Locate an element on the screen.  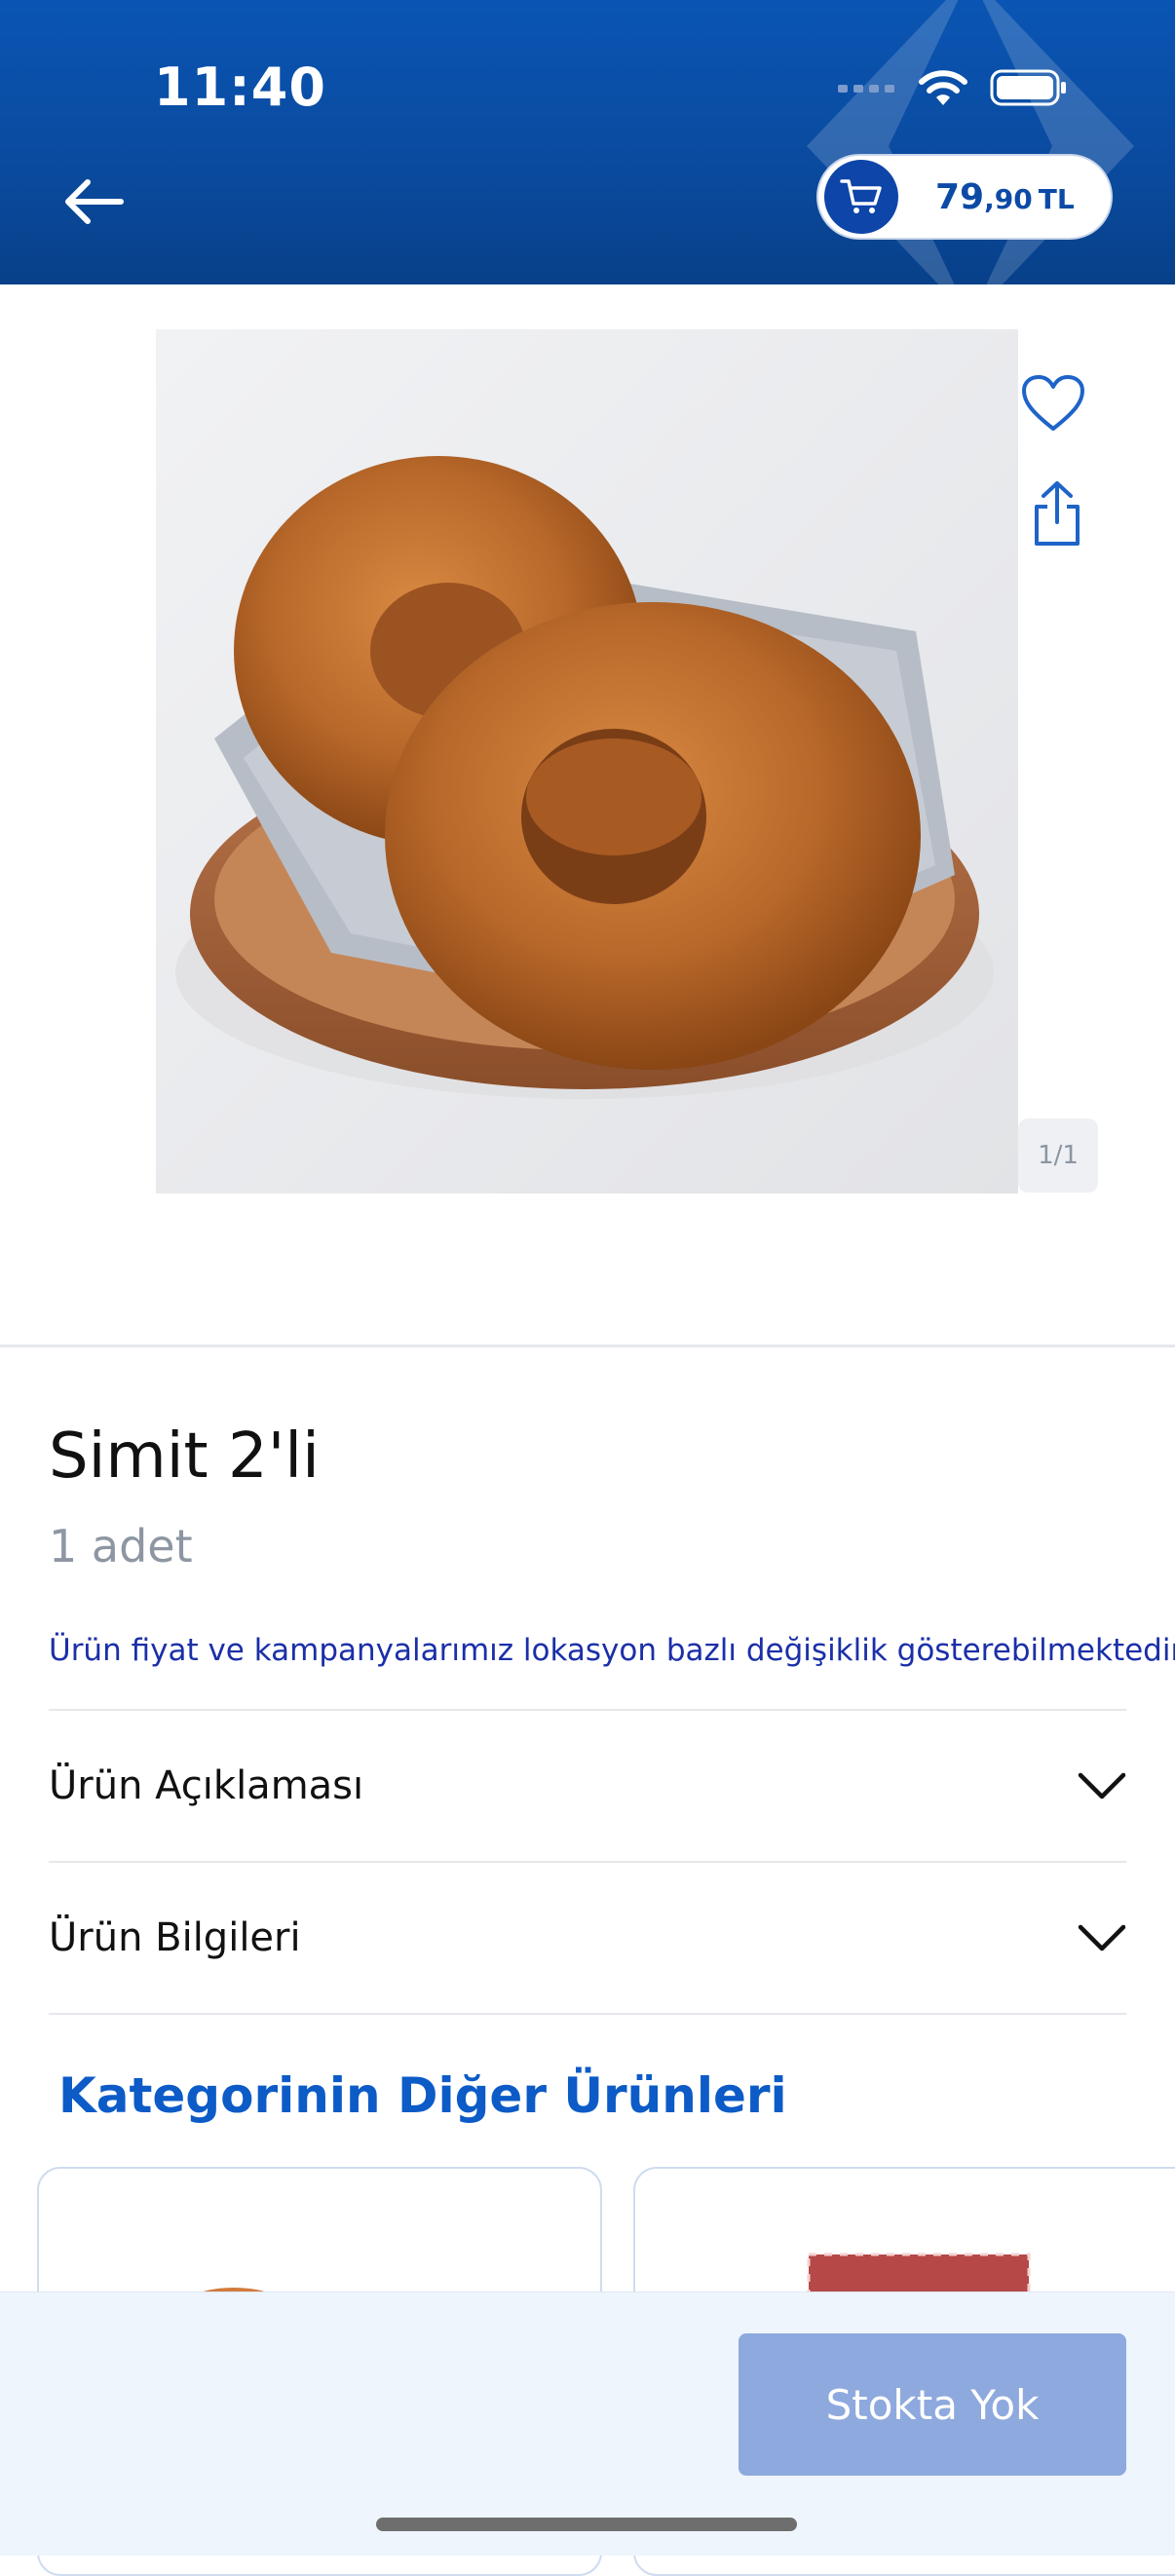
related-products-title: Kategorinin Diğer Ürünleri is located at coordinates (422, 2095).